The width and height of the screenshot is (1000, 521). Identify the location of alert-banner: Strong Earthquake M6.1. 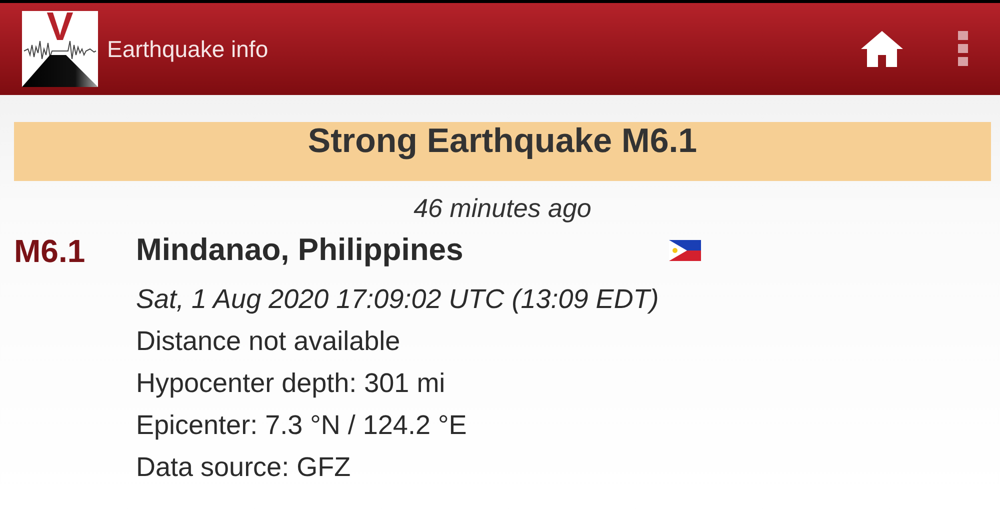
(502, 151).